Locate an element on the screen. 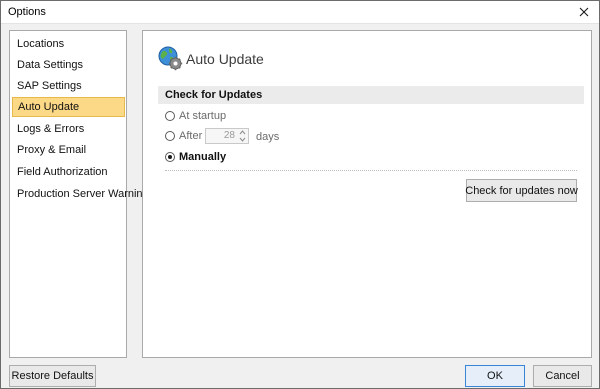 This screenshot has height=389, width=600. sidebar-item-data-settings: Data Settings is located at coordinates (68, 65).